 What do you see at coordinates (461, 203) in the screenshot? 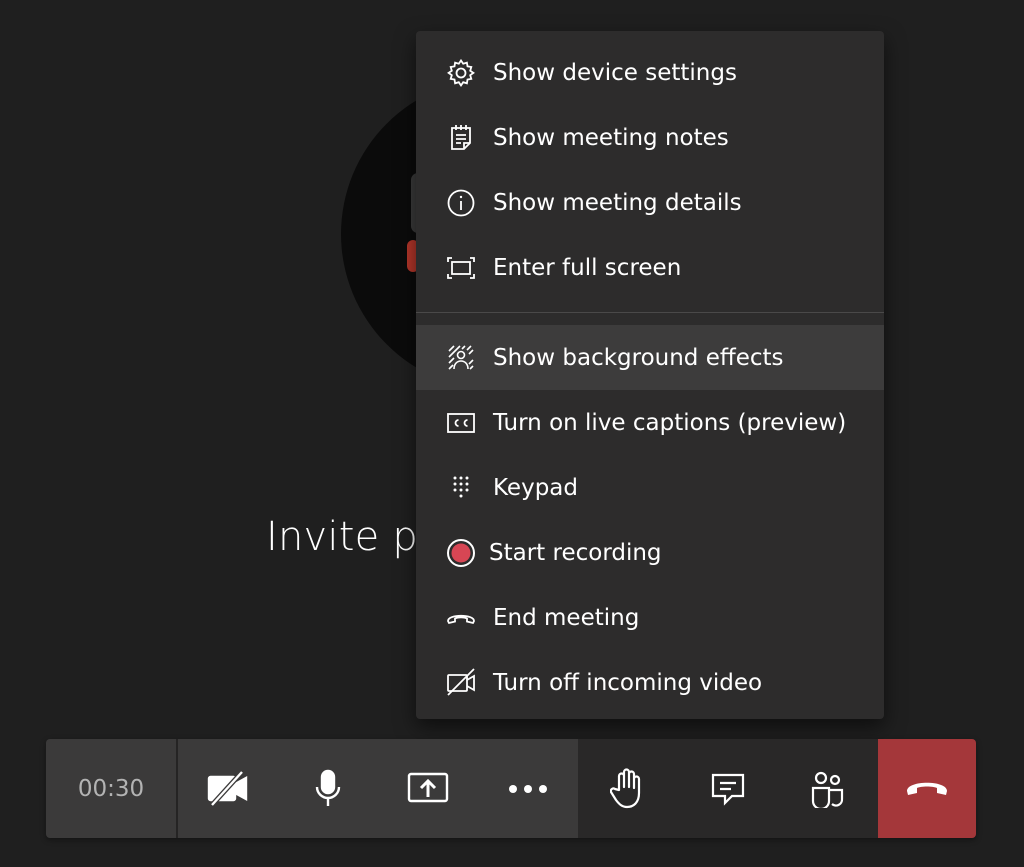
I see `info-icon` at bounding box center [461, 203].